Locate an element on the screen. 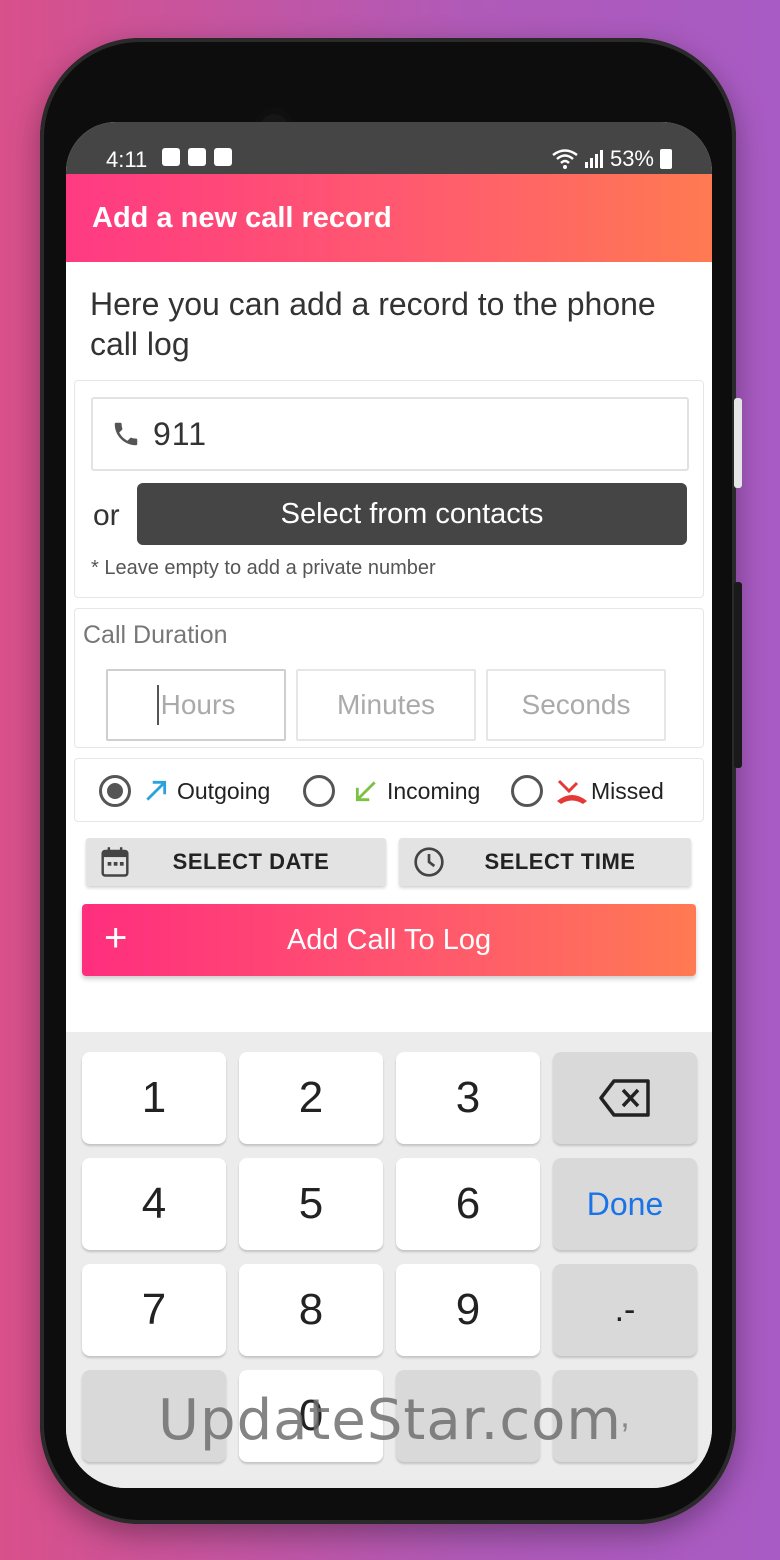 This screenshot has height=1560, width=780. minutes-placeholder: Minutes is located at coordinates (386, 704).